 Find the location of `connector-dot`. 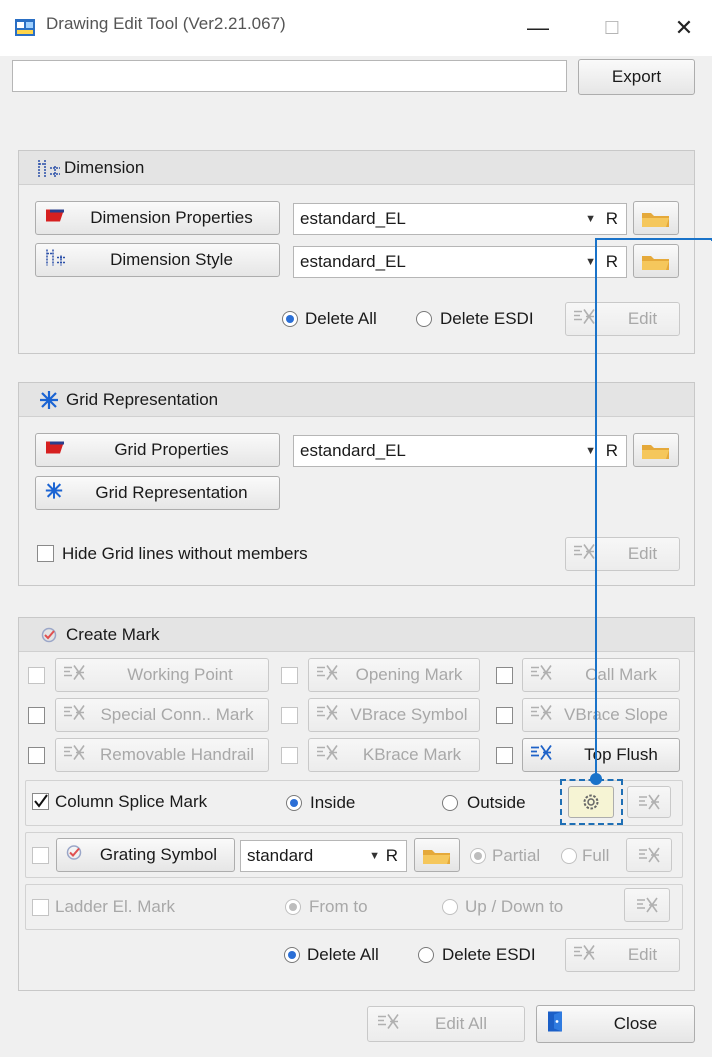

connector-dot is located at coordinates (596, 779).